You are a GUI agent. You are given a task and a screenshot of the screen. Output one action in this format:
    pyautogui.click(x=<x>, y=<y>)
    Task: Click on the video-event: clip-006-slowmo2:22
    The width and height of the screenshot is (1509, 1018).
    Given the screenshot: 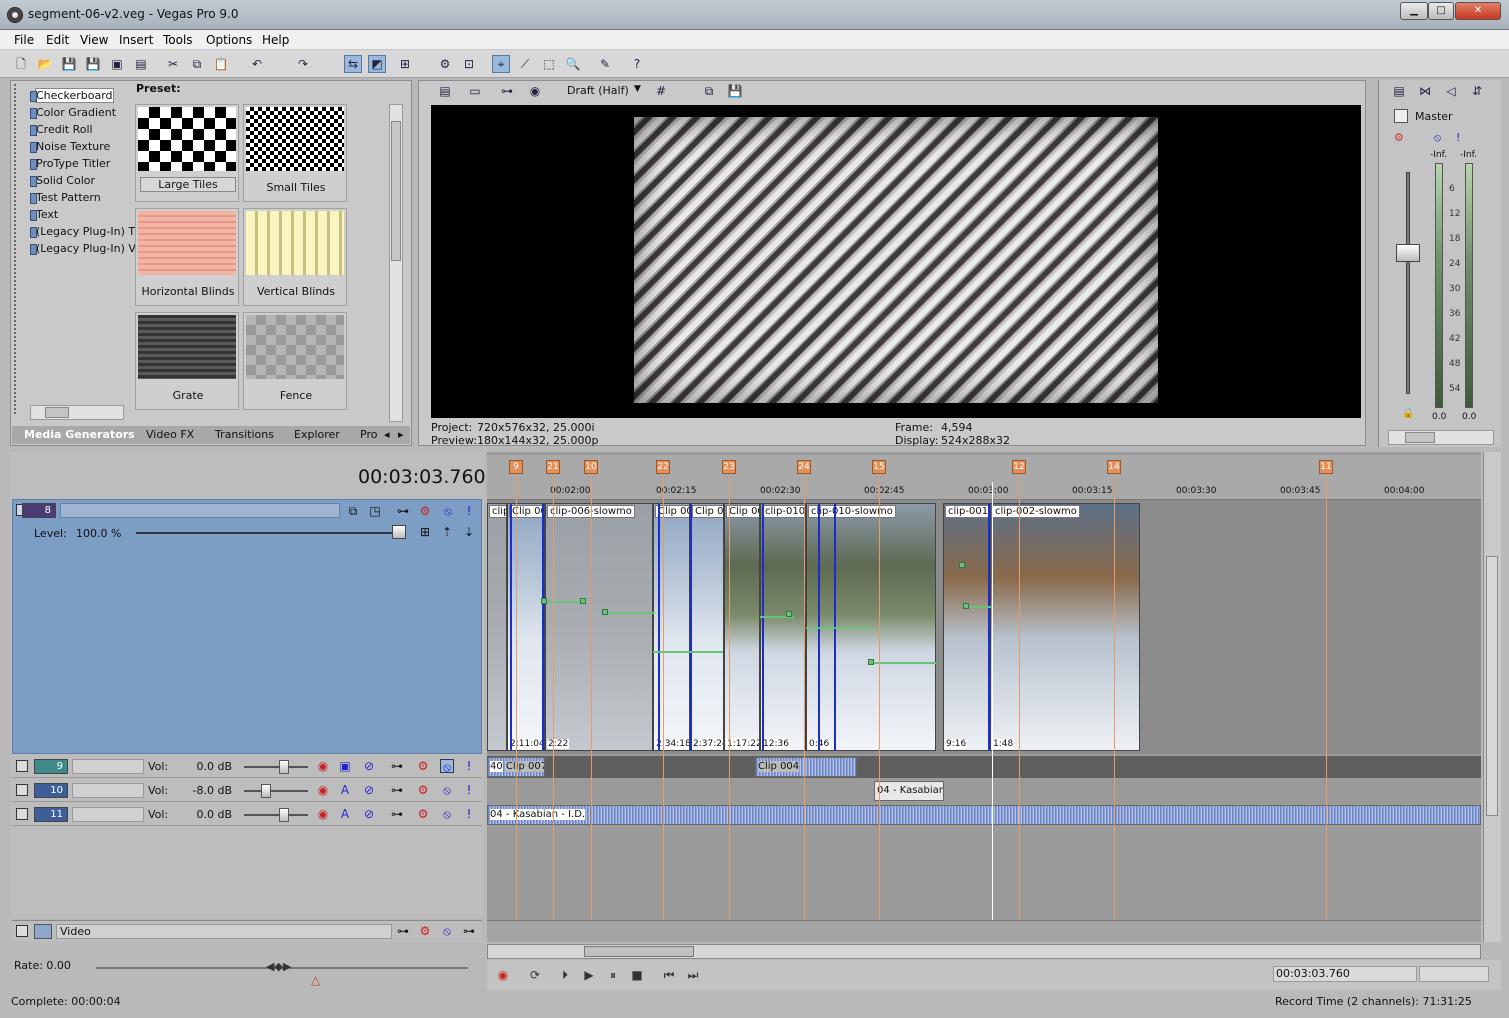 What is the action you would take?
    pyautogui.click(x=599, y=627)
    